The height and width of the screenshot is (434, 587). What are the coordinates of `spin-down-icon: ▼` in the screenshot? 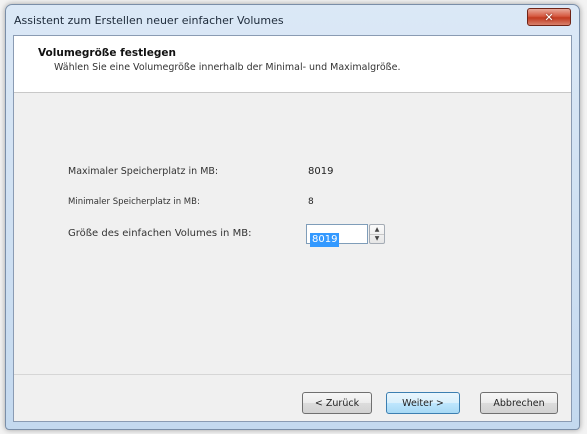 It's located at (377, 238).